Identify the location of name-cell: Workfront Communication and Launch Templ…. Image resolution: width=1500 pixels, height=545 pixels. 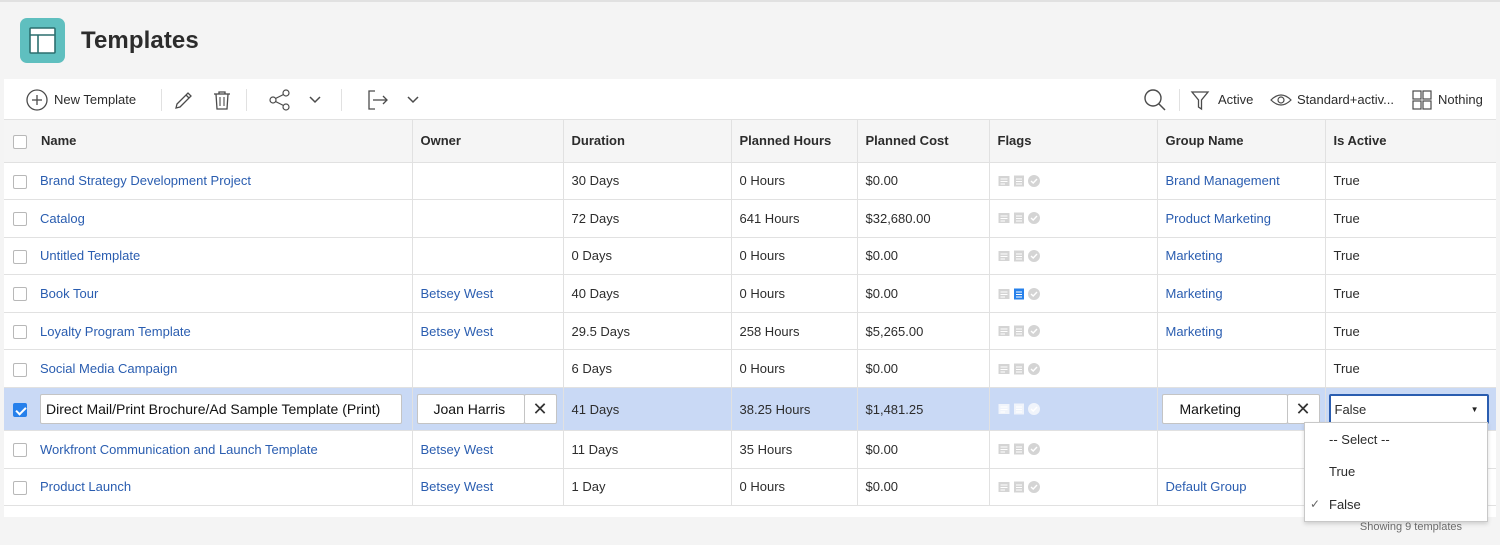
(224, 449).